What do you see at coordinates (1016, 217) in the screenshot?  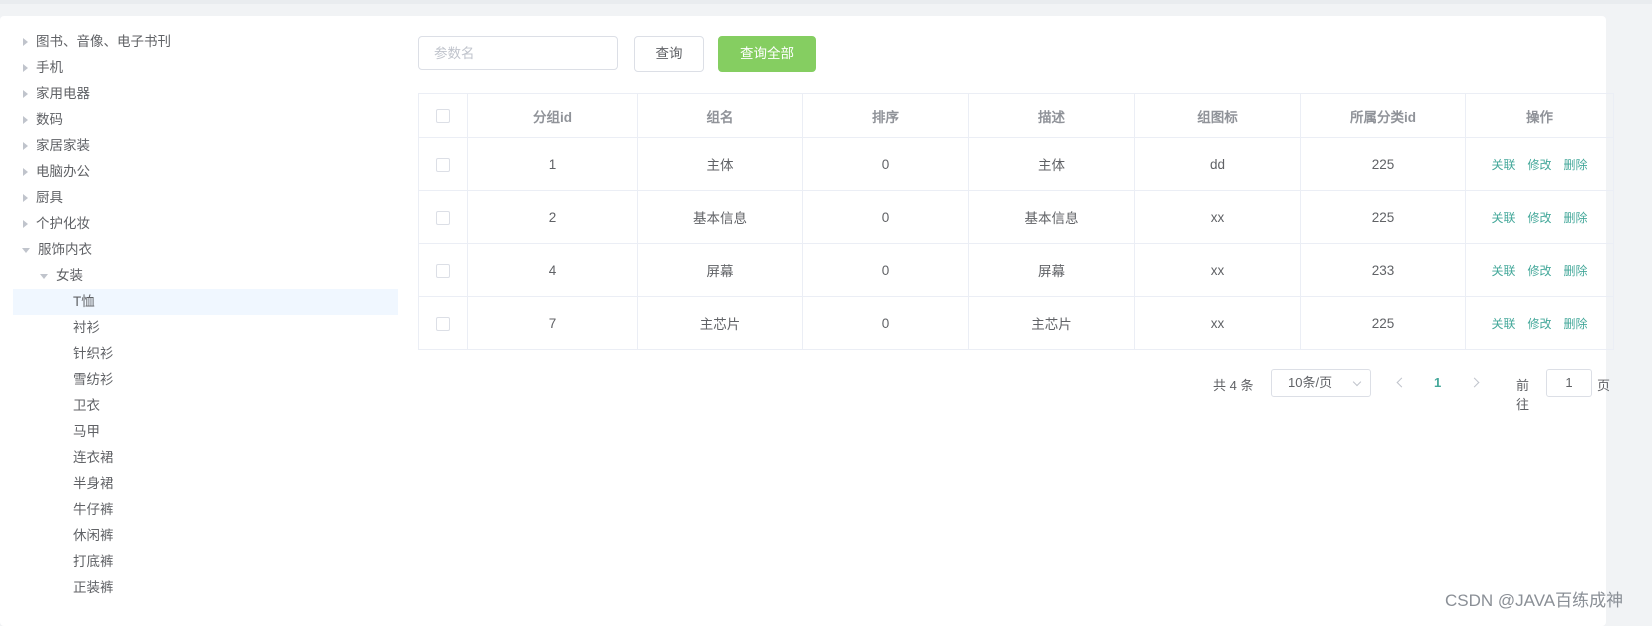 I see `table-row: 2 基本信息 0 基本信息 xx 225 关联 修改 删除` at bounding box center [1016, 217].